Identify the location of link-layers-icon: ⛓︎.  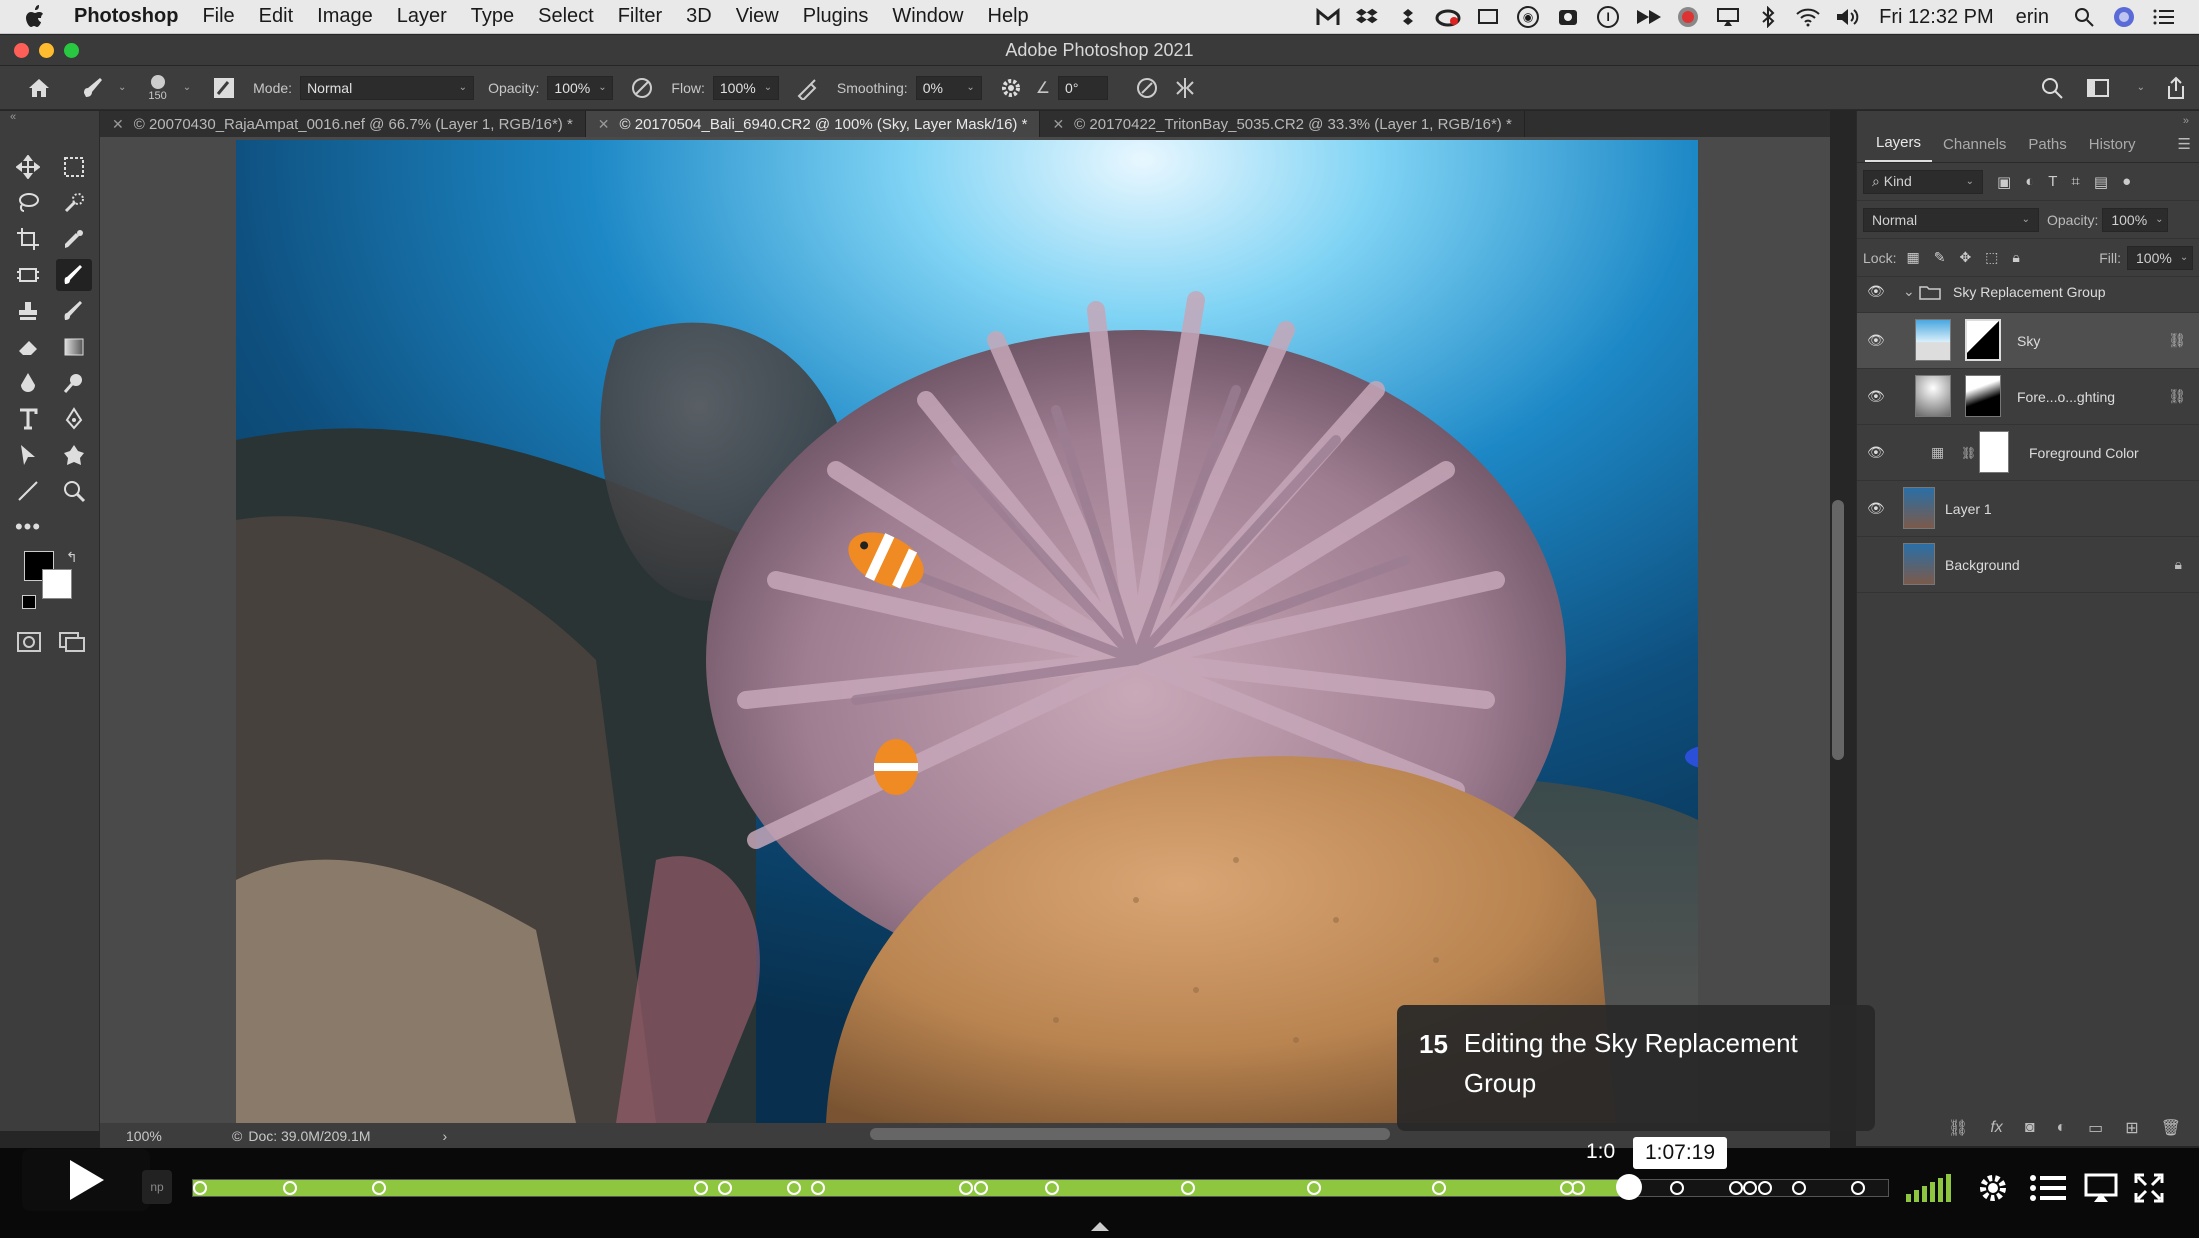
(1958, 1128).